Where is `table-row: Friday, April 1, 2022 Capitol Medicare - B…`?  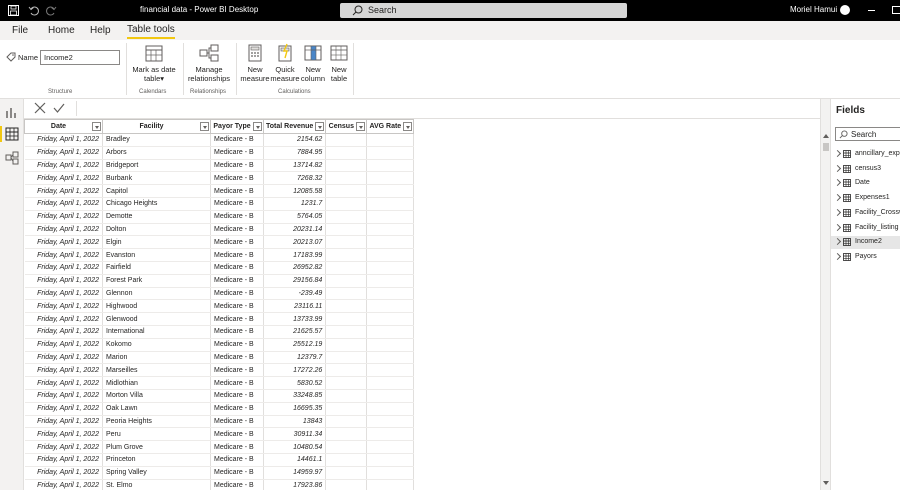
table-row: Friday, April 1, 2022 Capitol Medicare - B… is located at coordinates (219, 191).